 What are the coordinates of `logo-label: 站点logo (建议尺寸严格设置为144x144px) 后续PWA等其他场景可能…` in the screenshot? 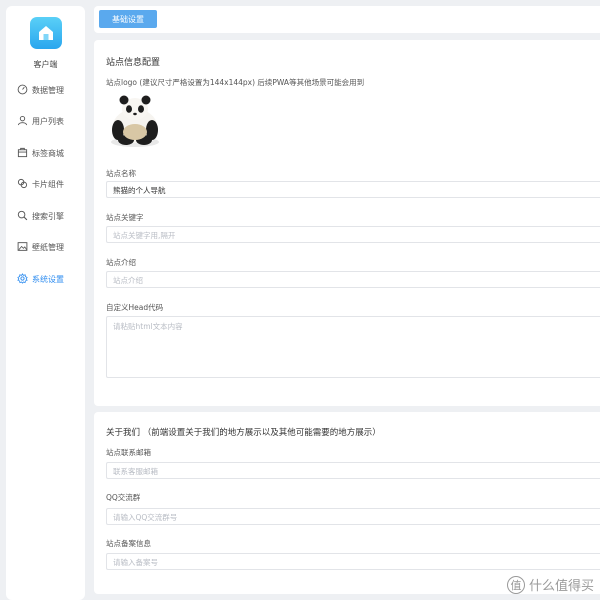 It's located at (235, 82).